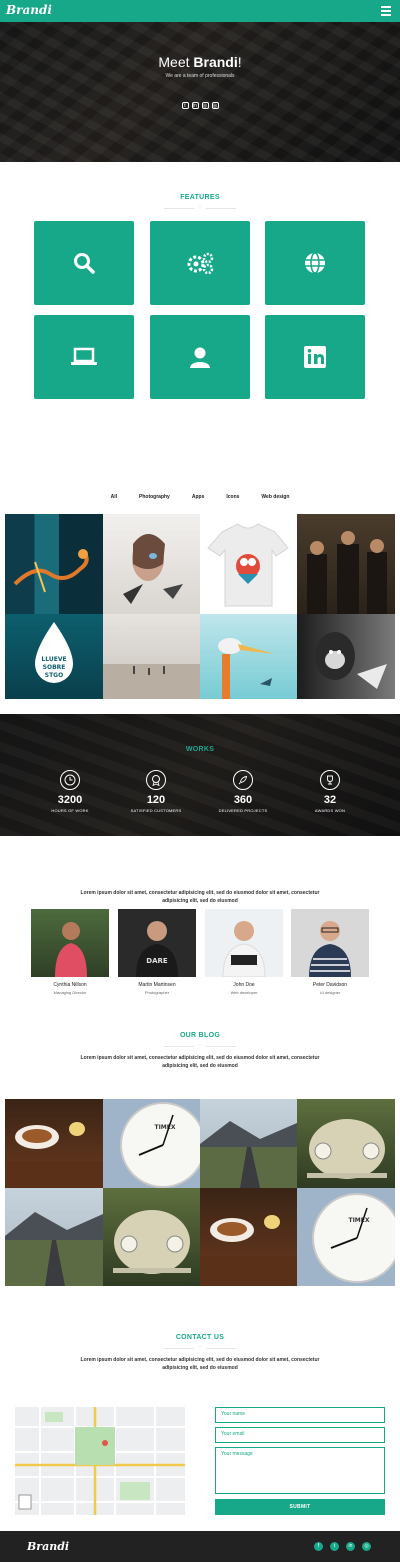 The image size is (400, 1562). I want to click on team-member: Peter Davidson UI designer, so click(330, 952).